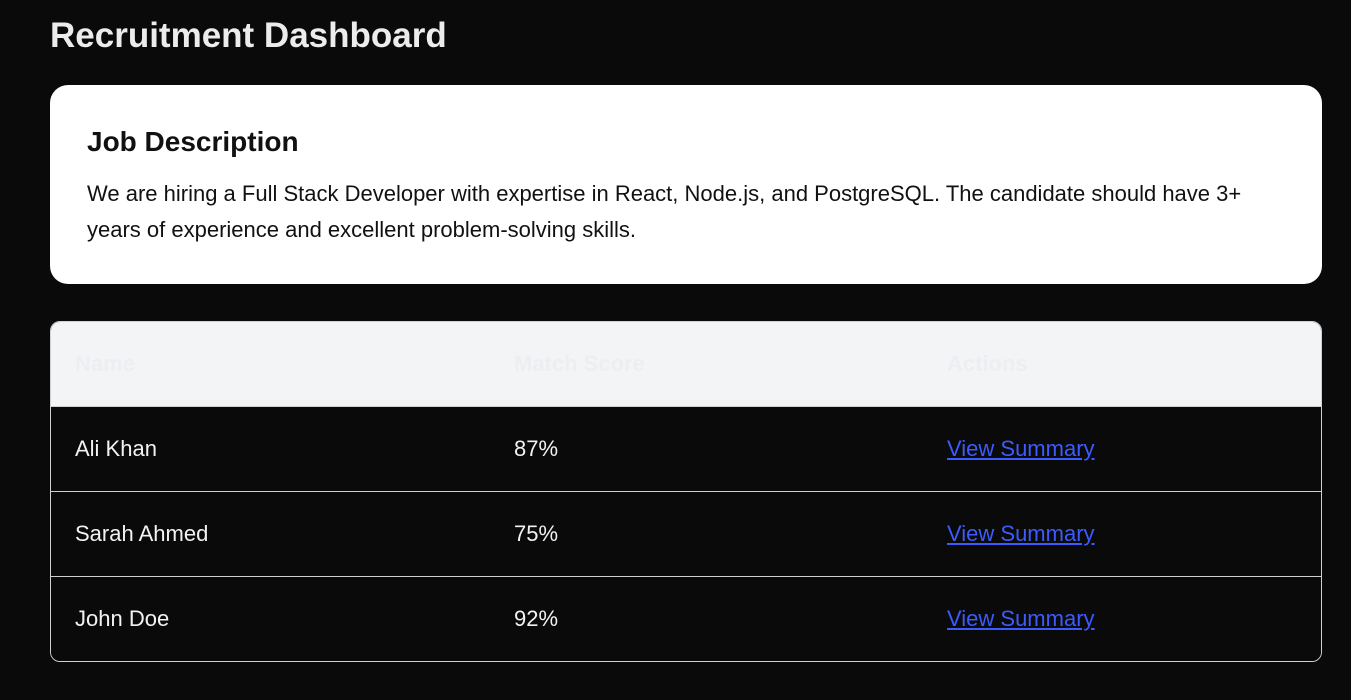 The height and width of the screenshot is (700, 1351). I want to click on match-score: 92%, so click(536, 618).